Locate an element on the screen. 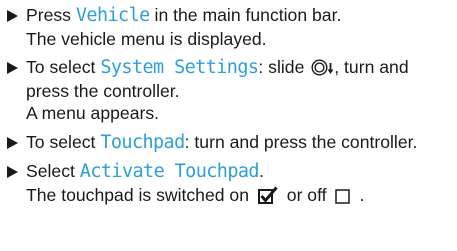 This screenshot has width=457, height=251. step-result-mid: or off is located at coordinates (306, 194).